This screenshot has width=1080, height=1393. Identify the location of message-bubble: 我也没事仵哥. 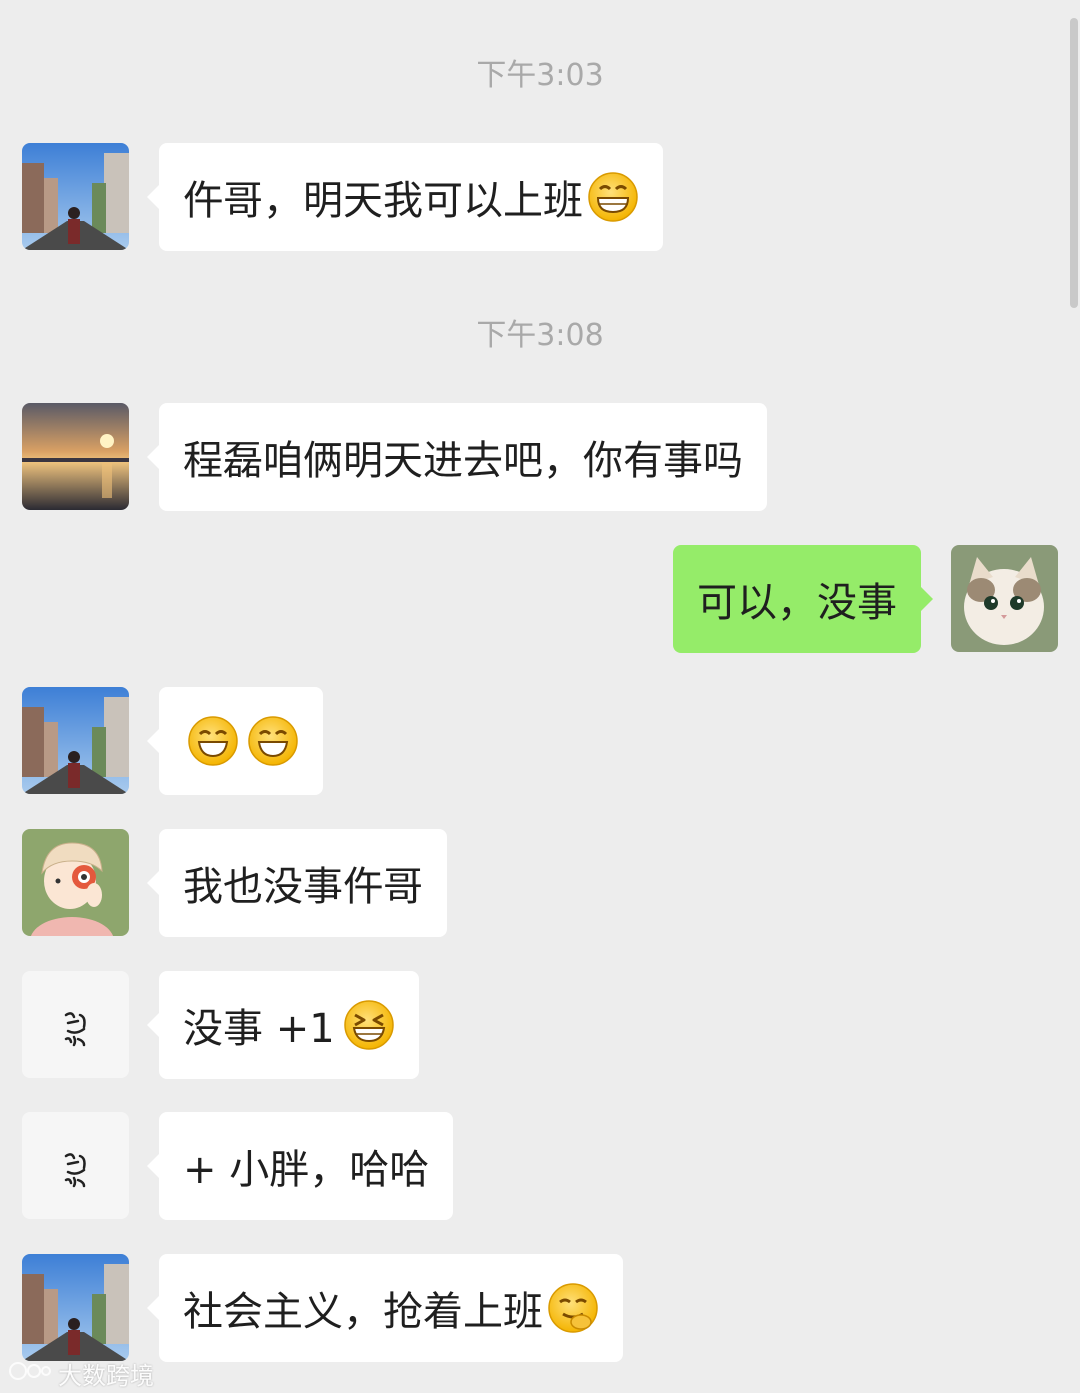
(297, 883).